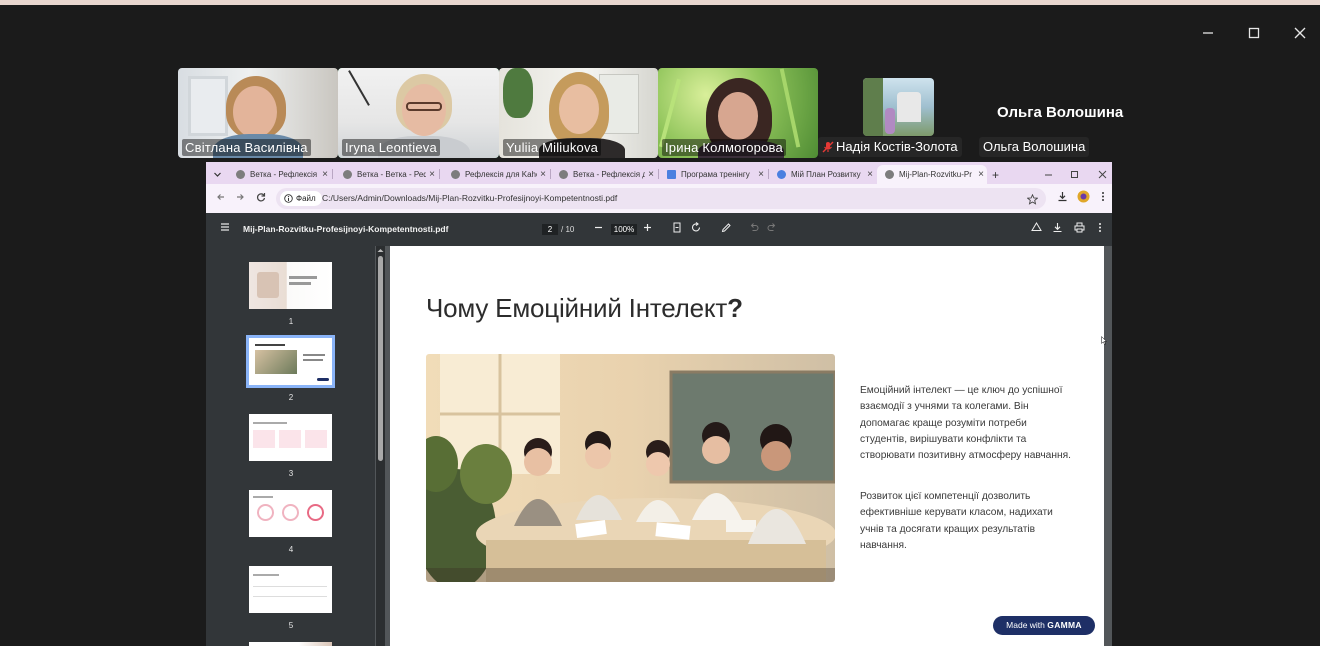 This screenshot has width=1320, height=646. I want to click on thumbnail-sidebar: 1 2 3 4 5, so click(290, 446).